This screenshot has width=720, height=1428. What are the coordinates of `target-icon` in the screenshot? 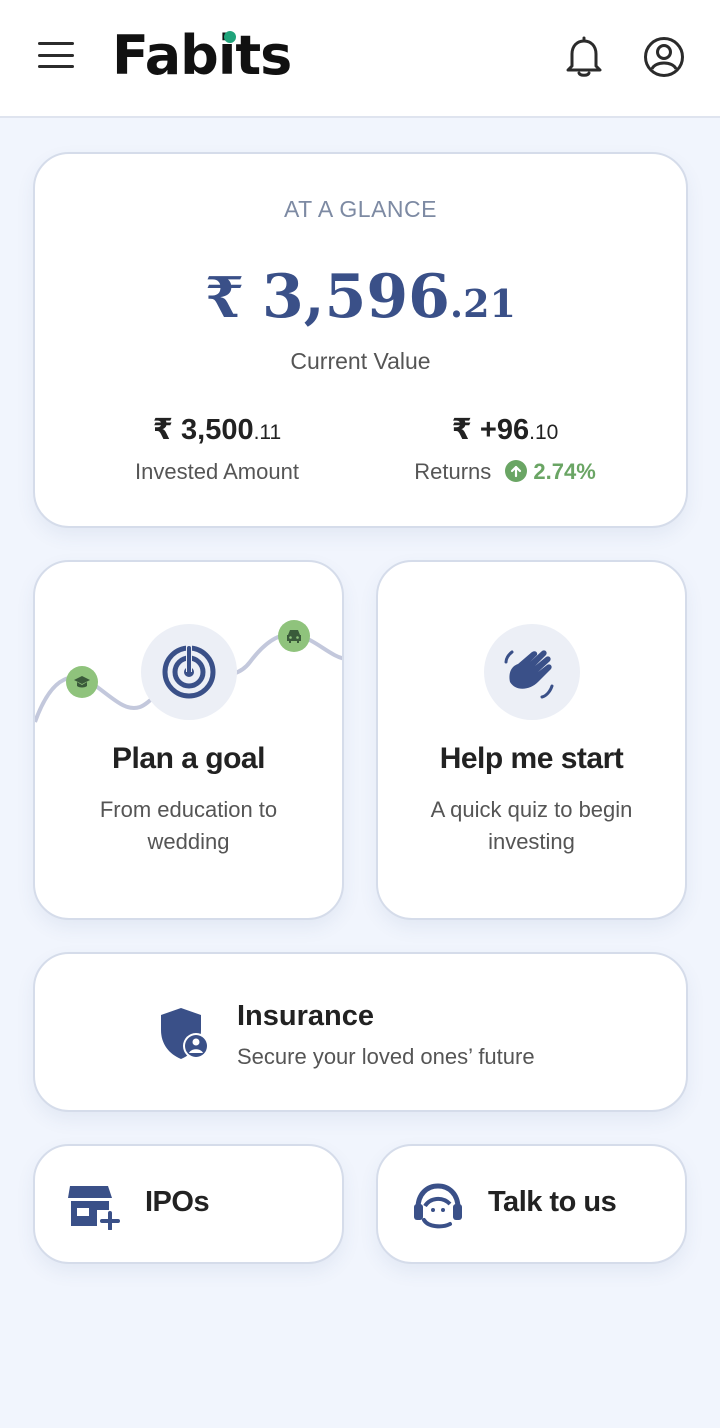 It's located at (189, 671).